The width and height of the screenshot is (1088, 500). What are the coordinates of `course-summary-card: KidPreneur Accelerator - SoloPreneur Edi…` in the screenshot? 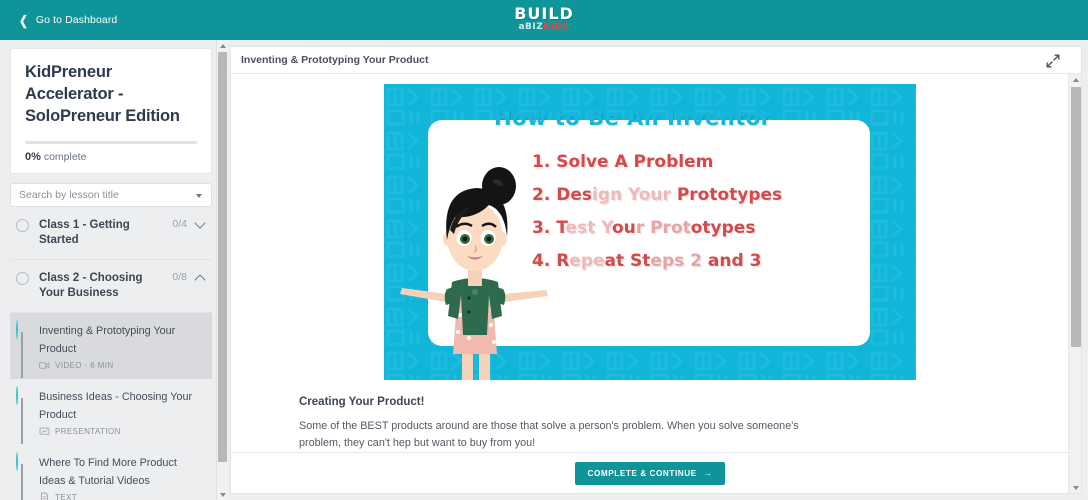 It's located at (111, 111).